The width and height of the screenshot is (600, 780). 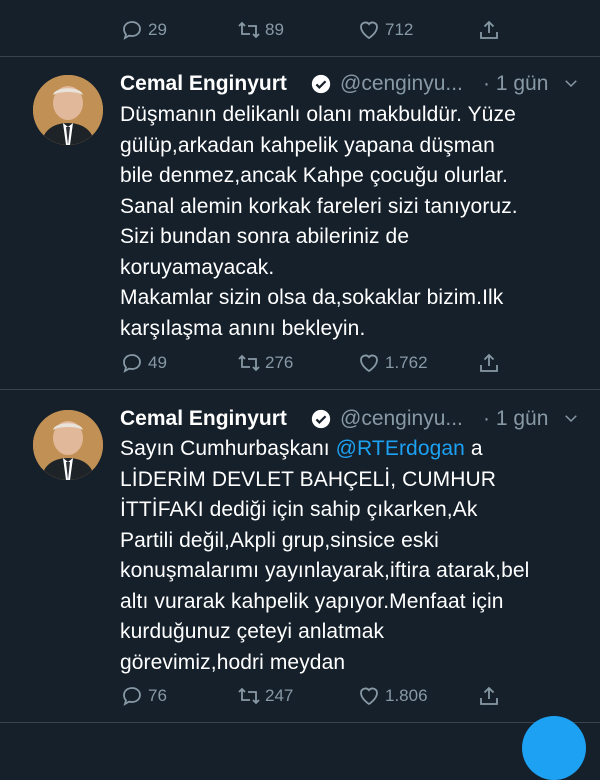 What do you see at coordinates (406, 362) in the screenshot?
I see `like-count: 1.762` at bounding box center [406, 362].